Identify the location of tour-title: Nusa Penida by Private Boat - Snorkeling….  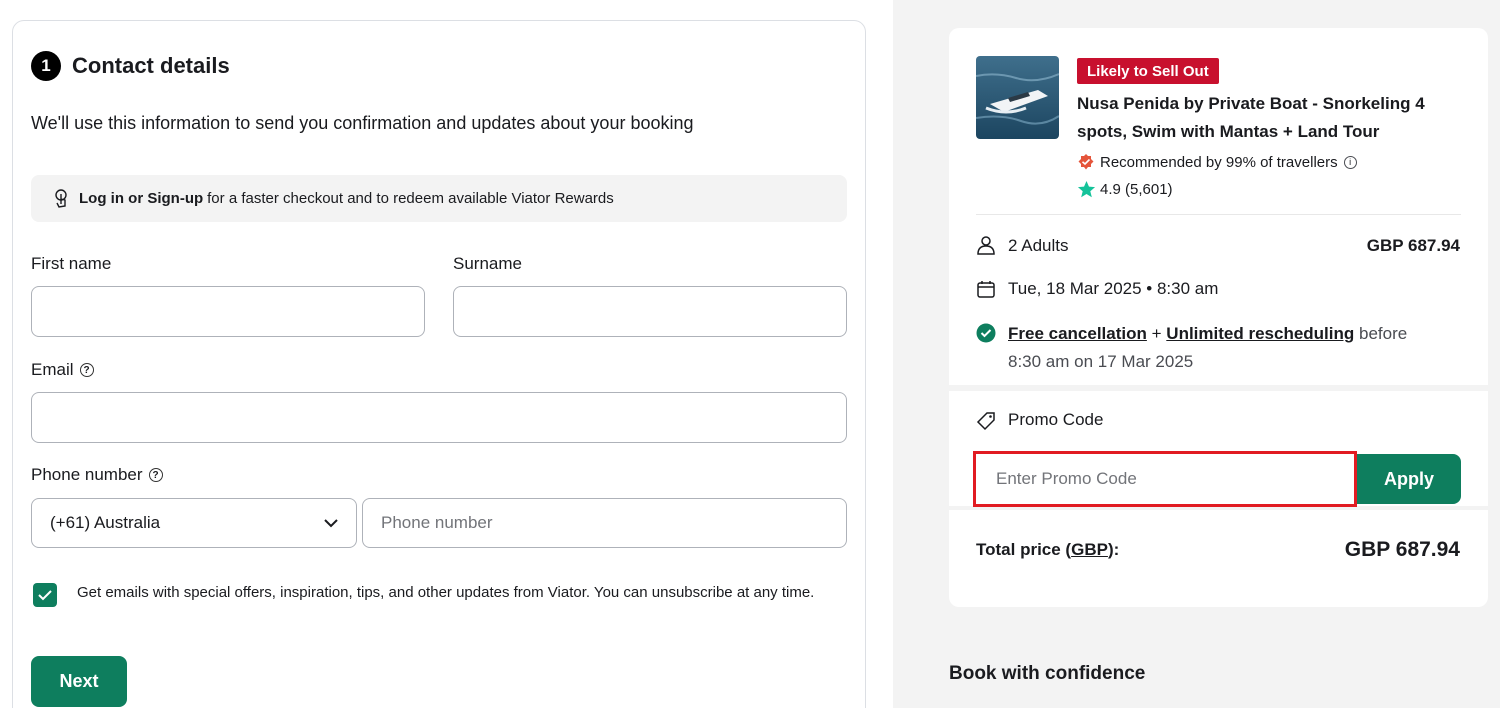
(1272, 118).